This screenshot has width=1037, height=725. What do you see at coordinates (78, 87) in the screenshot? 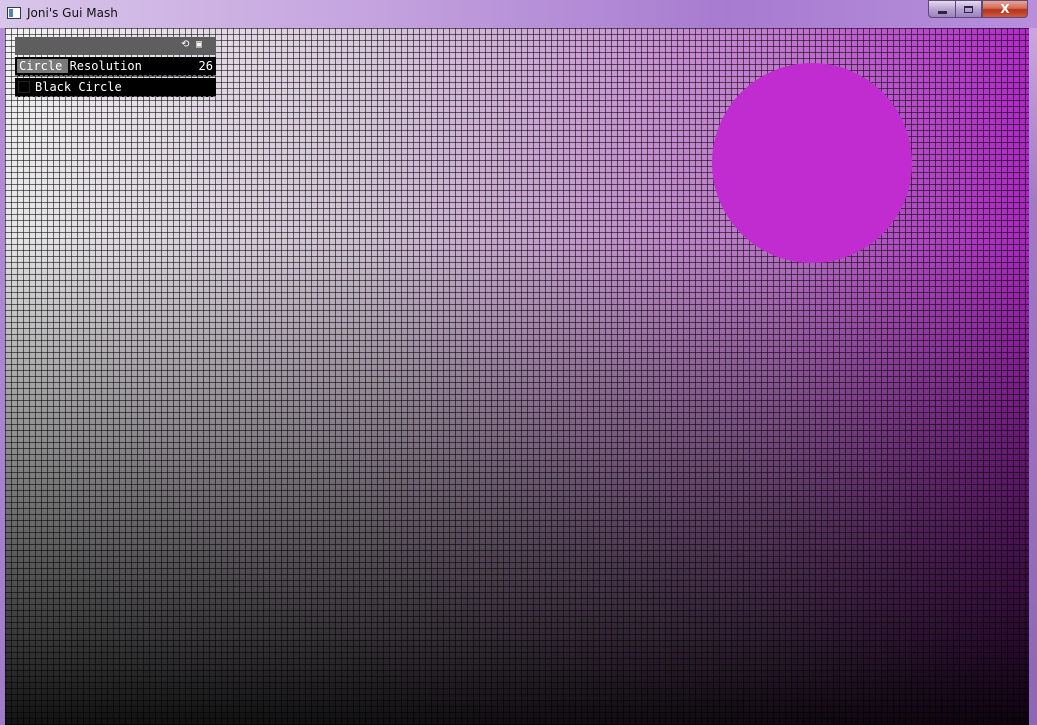
I see `toggle-label: Black Circle` at bounding box center [78, 87].